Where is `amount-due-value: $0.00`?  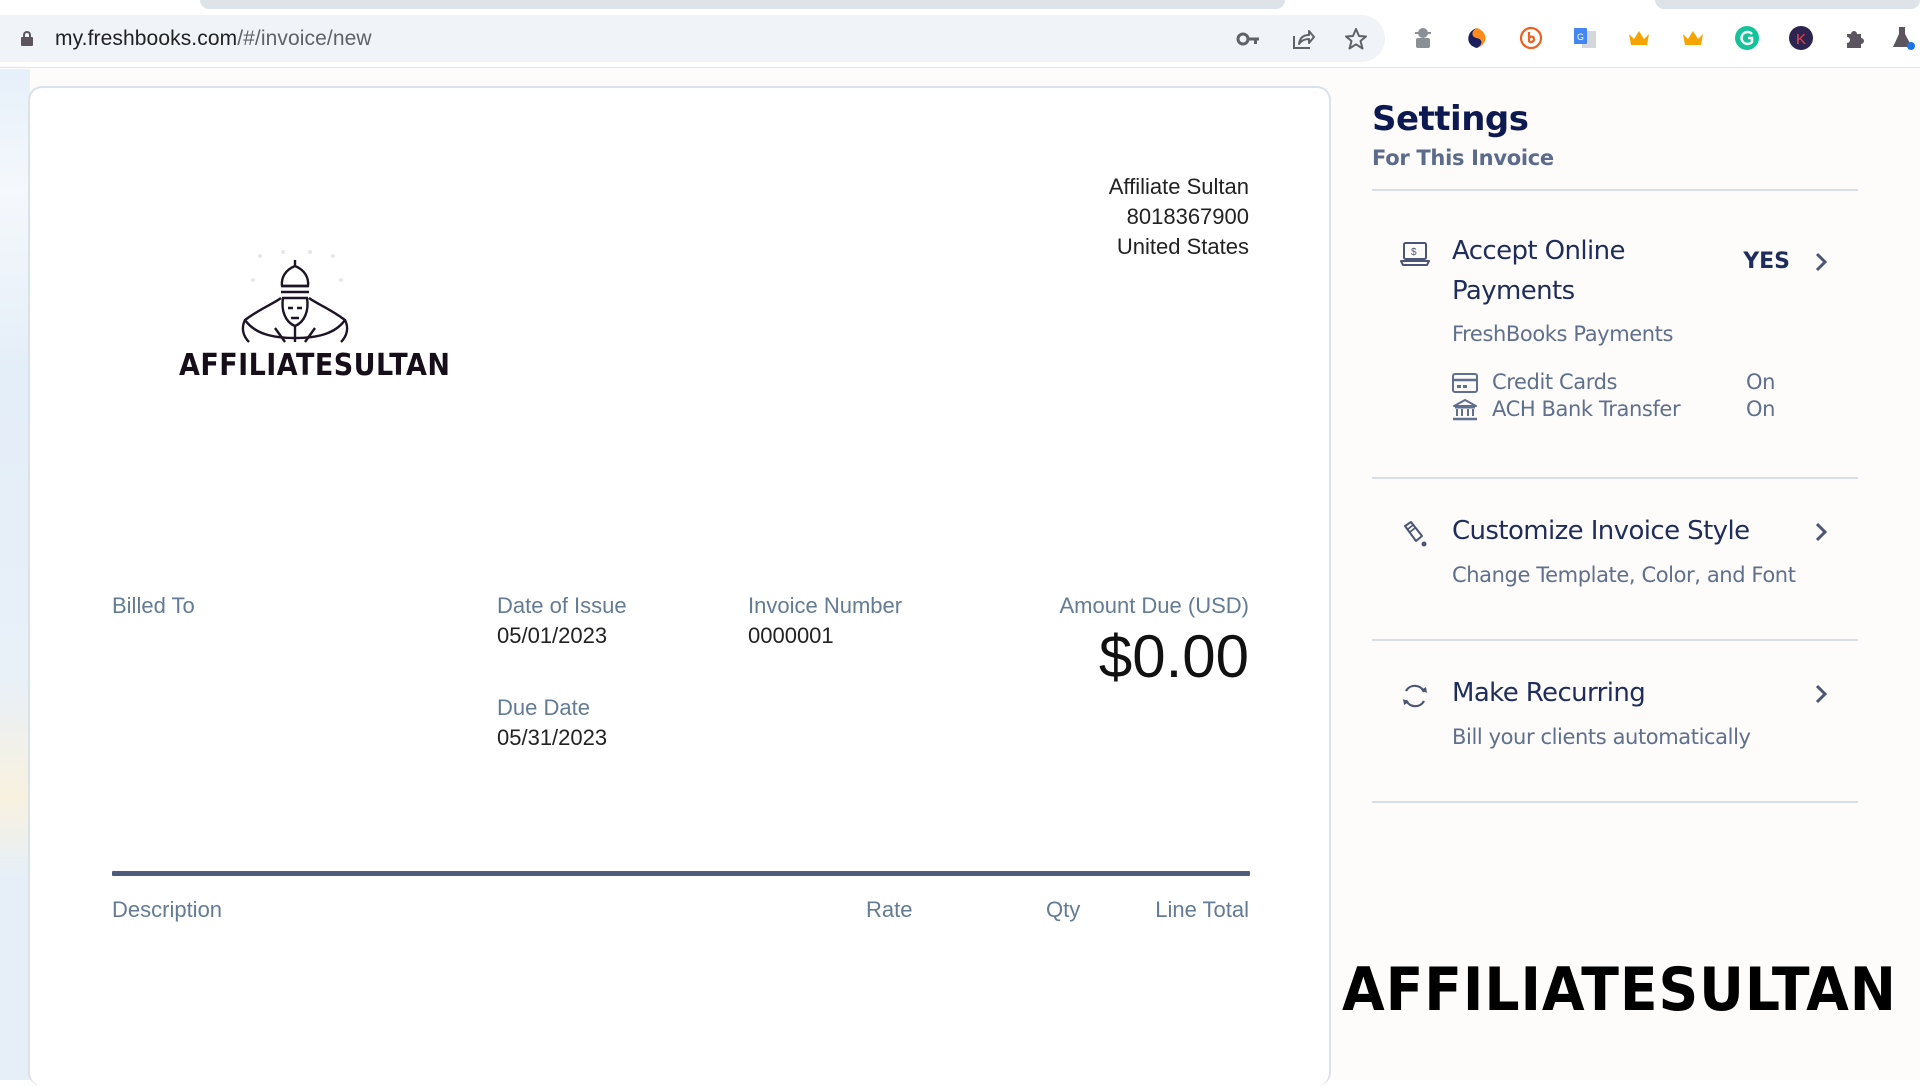
amount-due-value: $0.00 is located at coordinates (1173, 656).